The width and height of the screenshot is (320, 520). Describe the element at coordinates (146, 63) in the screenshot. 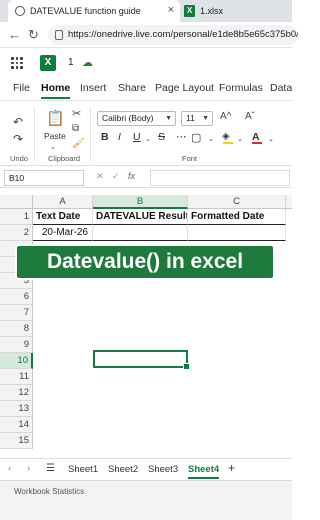

I see `app-bar: X 1 ☁` at that location.